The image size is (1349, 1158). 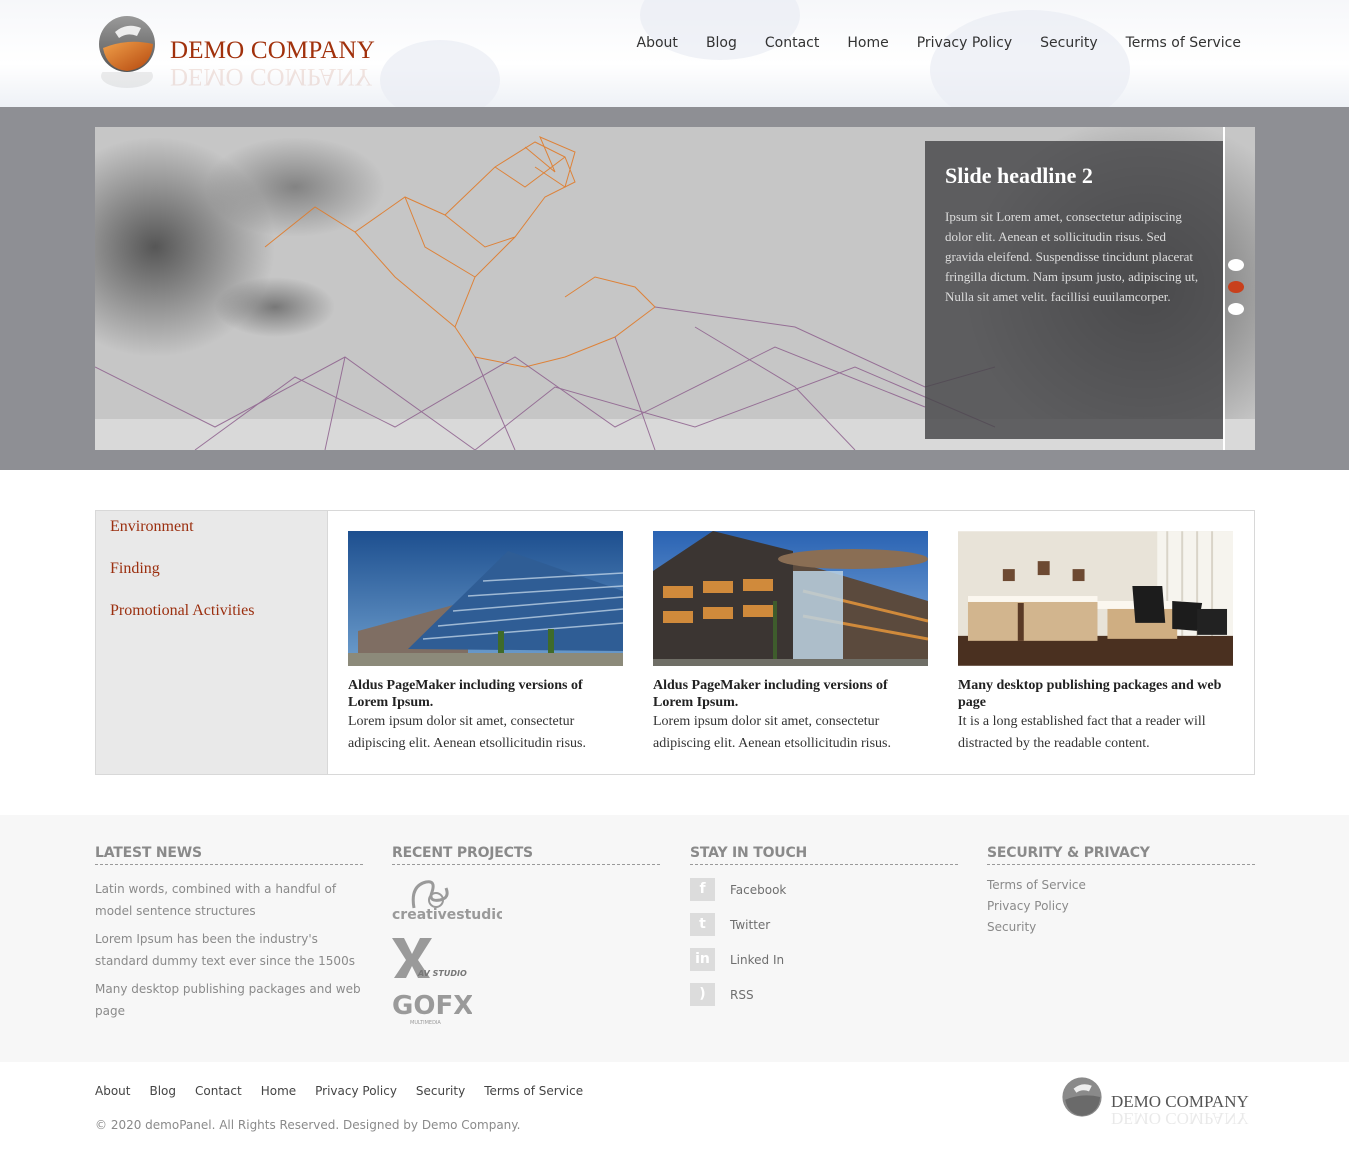 I want to click on bottom-nav-blog: Blog, so click(x=162, y=1091).